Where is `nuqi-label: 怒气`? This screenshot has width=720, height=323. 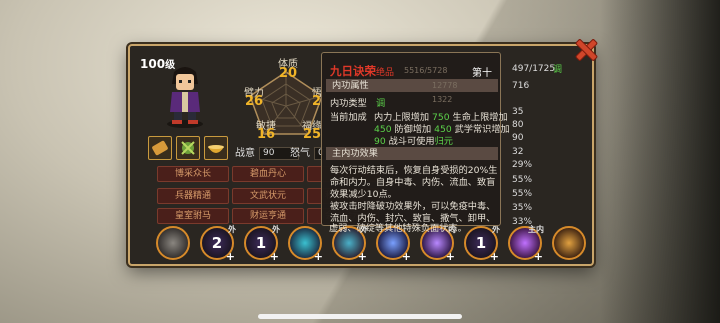 nuqi-label: 怒气 is located at coordinates (300, 153).